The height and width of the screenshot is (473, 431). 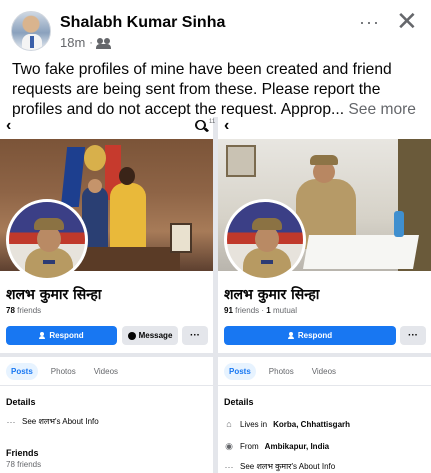 What do you see at coordinates (201, 125) in the screenshot?
I see `search-icon` at bounding box center [201, 125].